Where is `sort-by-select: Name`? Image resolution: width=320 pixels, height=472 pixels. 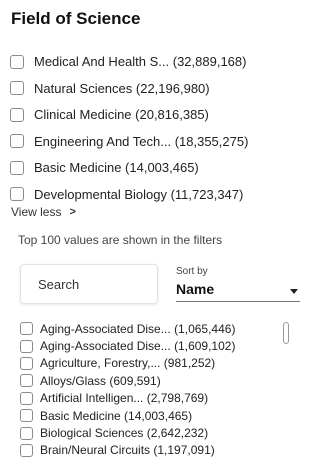 sort-by-select: Name is located at coordinates (238, 291).